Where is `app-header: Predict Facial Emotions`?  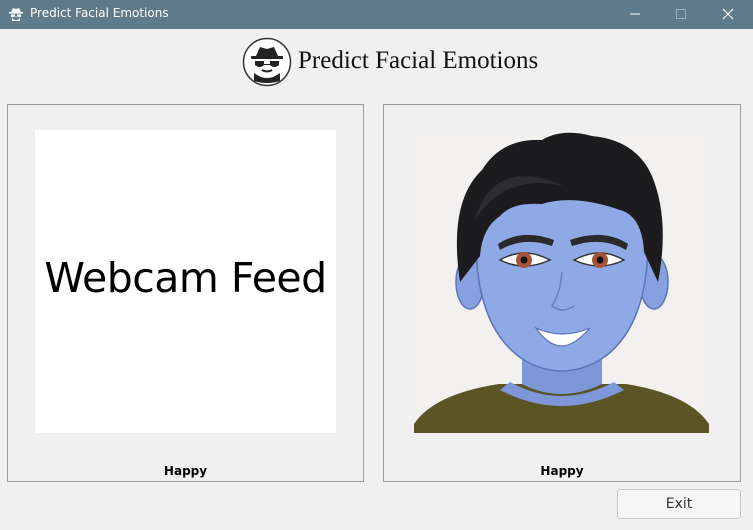 app-header: Predict Facial Emotions is located at coordinates (376, 63).